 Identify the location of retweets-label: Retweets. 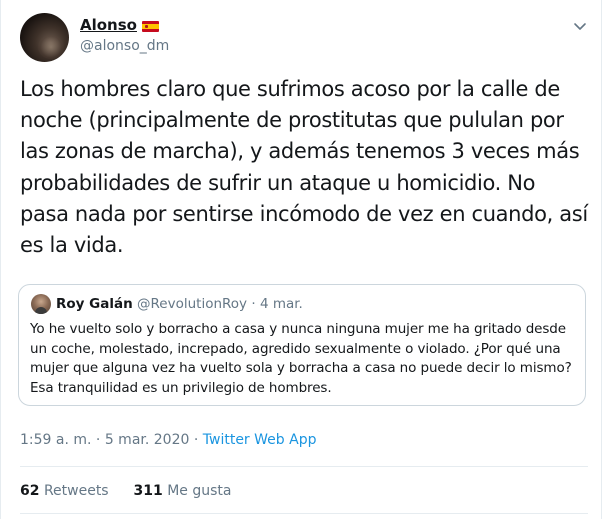
(76, 491).